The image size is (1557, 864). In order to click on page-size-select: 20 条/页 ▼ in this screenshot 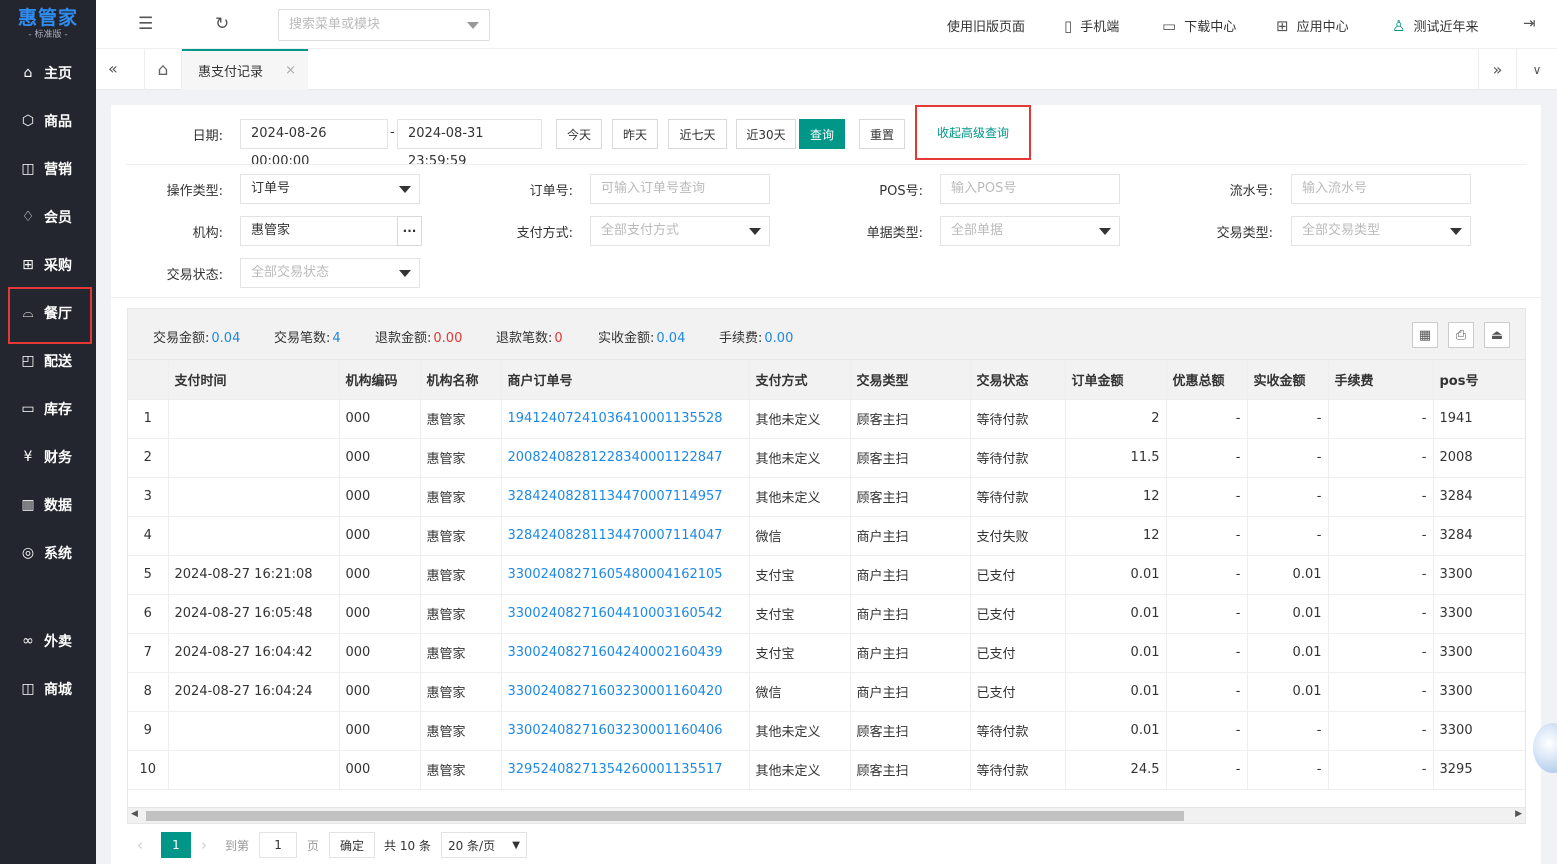, I will do `click(483, 845)`.